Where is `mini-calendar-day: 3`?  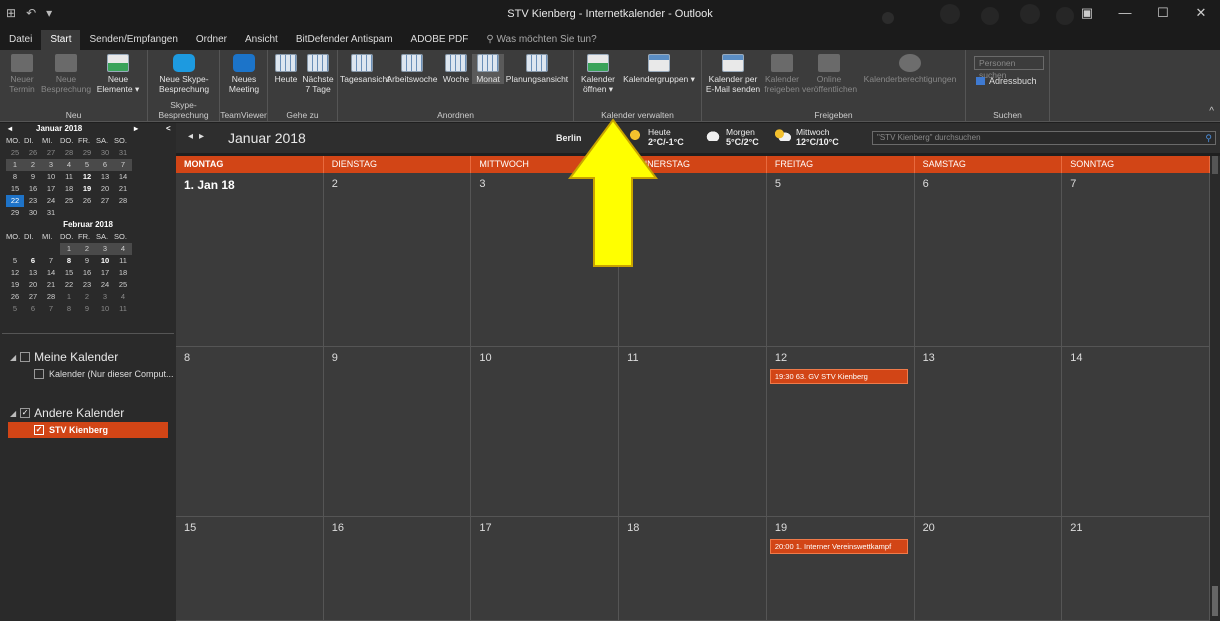
mini-calendar-day: 3 is located at coordinates (105, 297).